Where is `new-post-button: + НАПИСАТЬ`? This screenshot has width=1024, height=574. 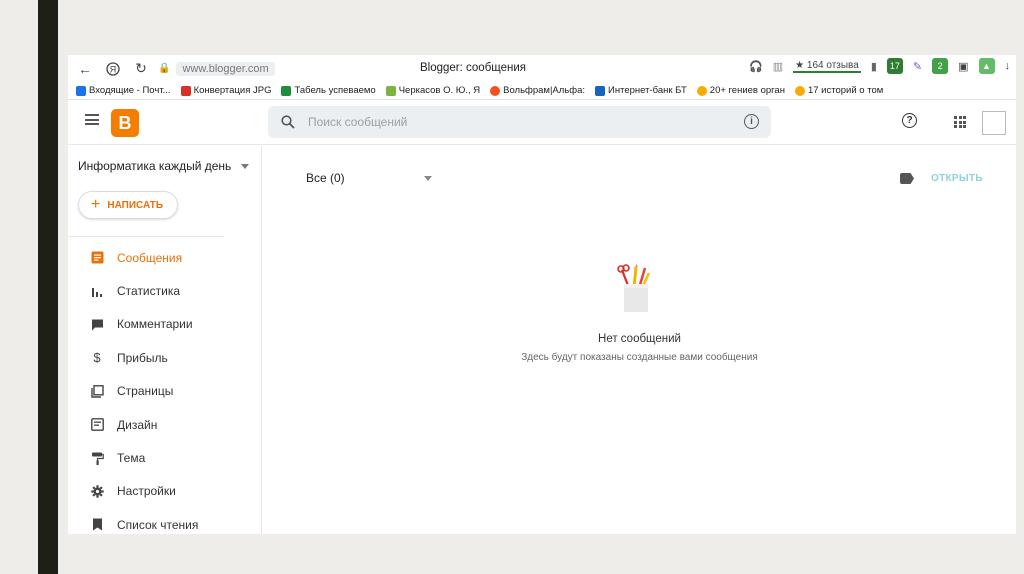 new-post-button: + НАПИСАТЬ is located at coordinates (128, 205).